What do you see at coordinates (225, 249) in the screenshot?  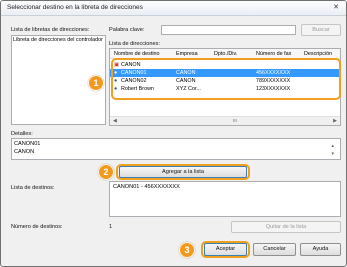 I see `accept-button: Aceptar` at bounding box center [225, 249].